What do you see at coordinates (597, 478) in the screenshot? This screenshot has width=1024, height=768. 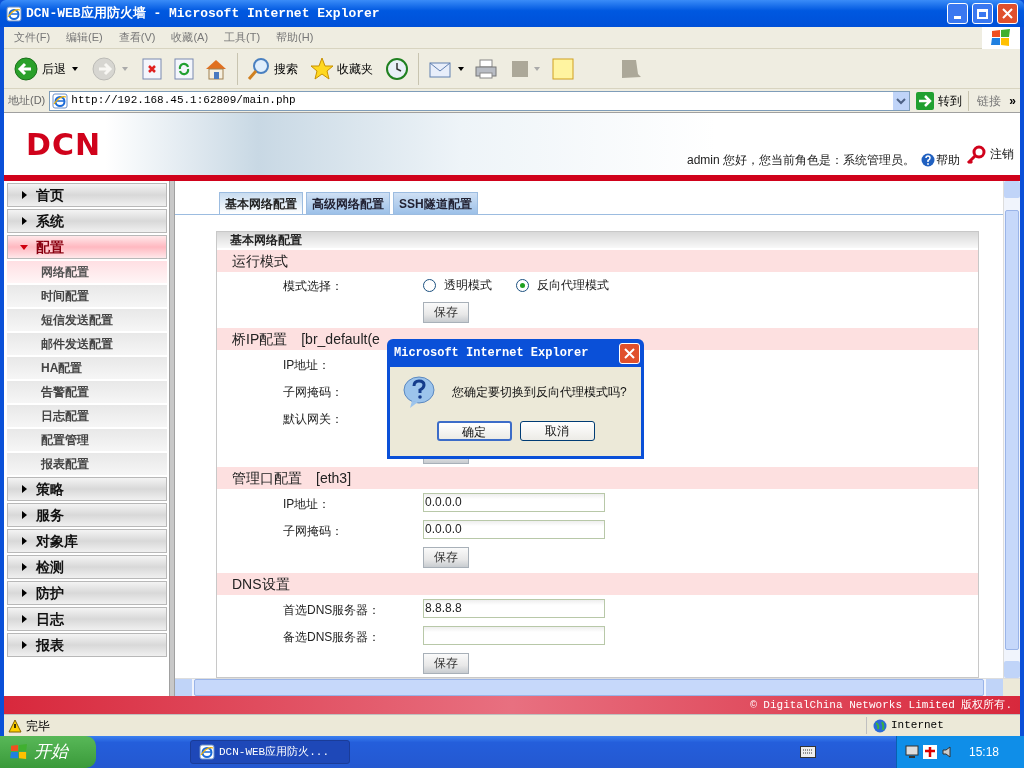 I see `section-heading: 管理口配置 [eth3]` at bounding box center [597, 478].